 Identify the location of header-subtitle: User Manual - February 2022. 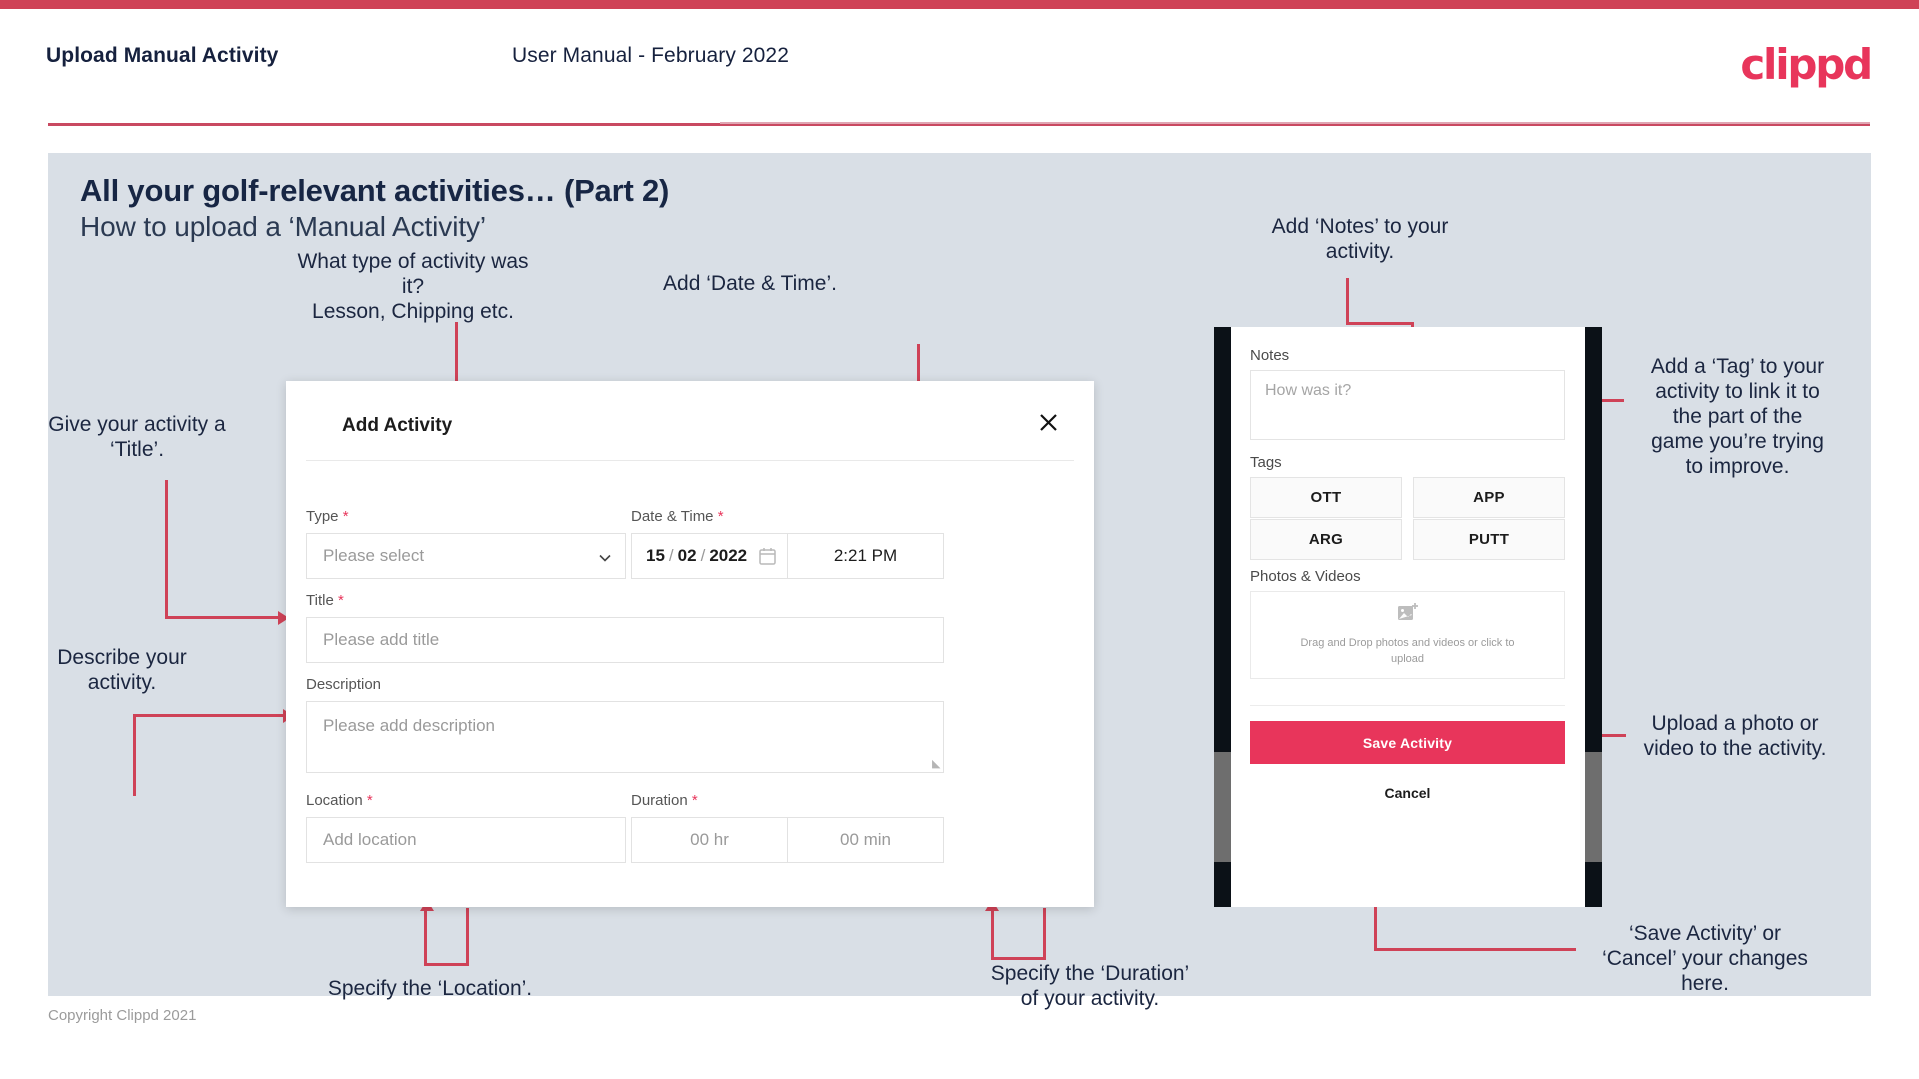
(650, 55).